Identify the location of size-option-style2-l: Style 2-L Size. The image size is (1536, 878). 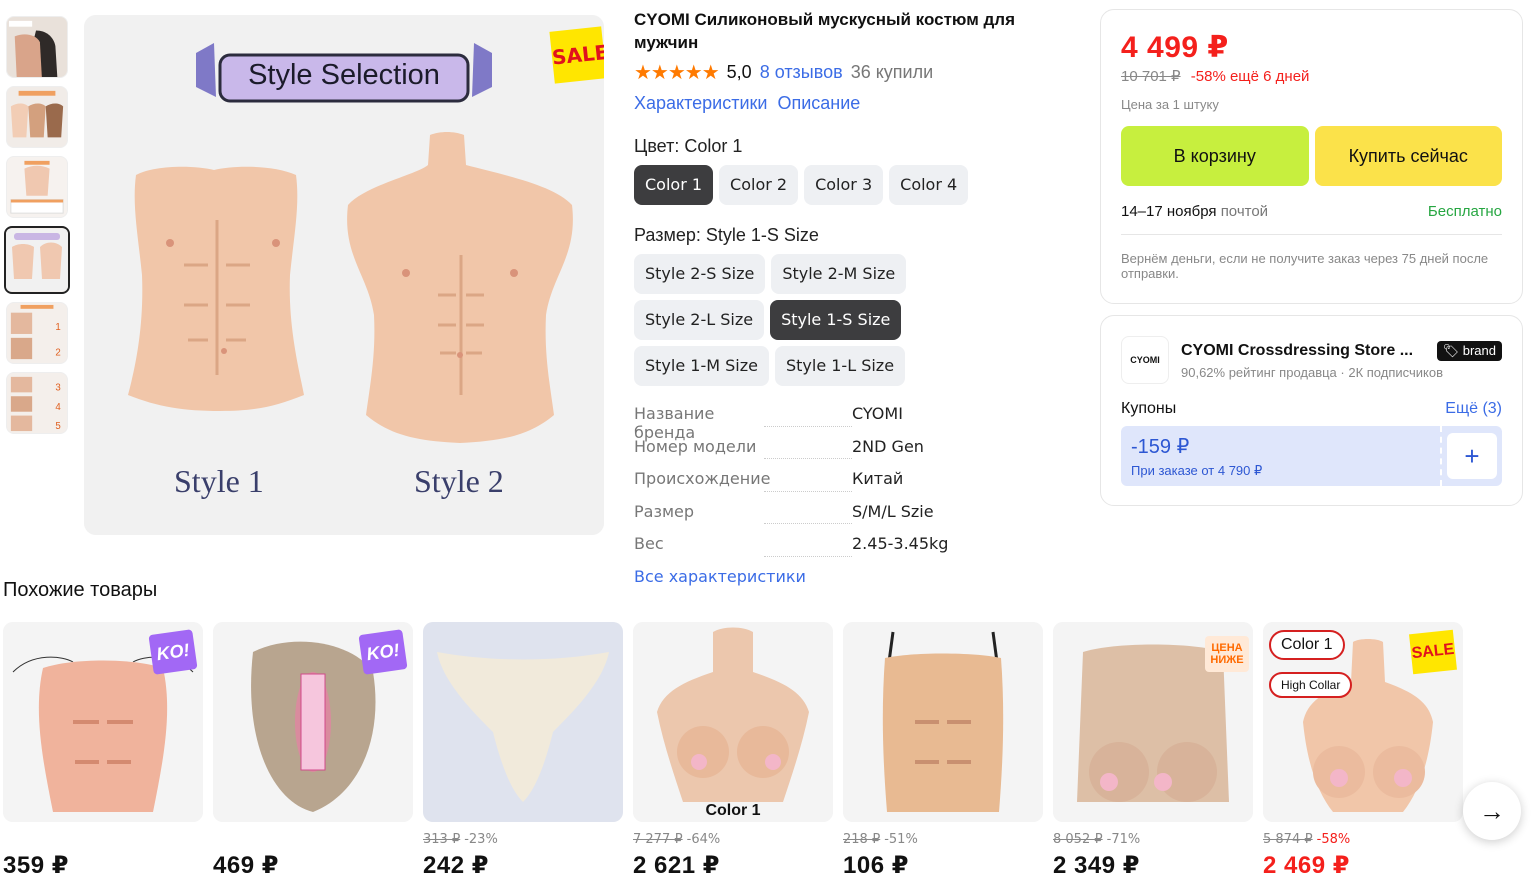
(699, 320).